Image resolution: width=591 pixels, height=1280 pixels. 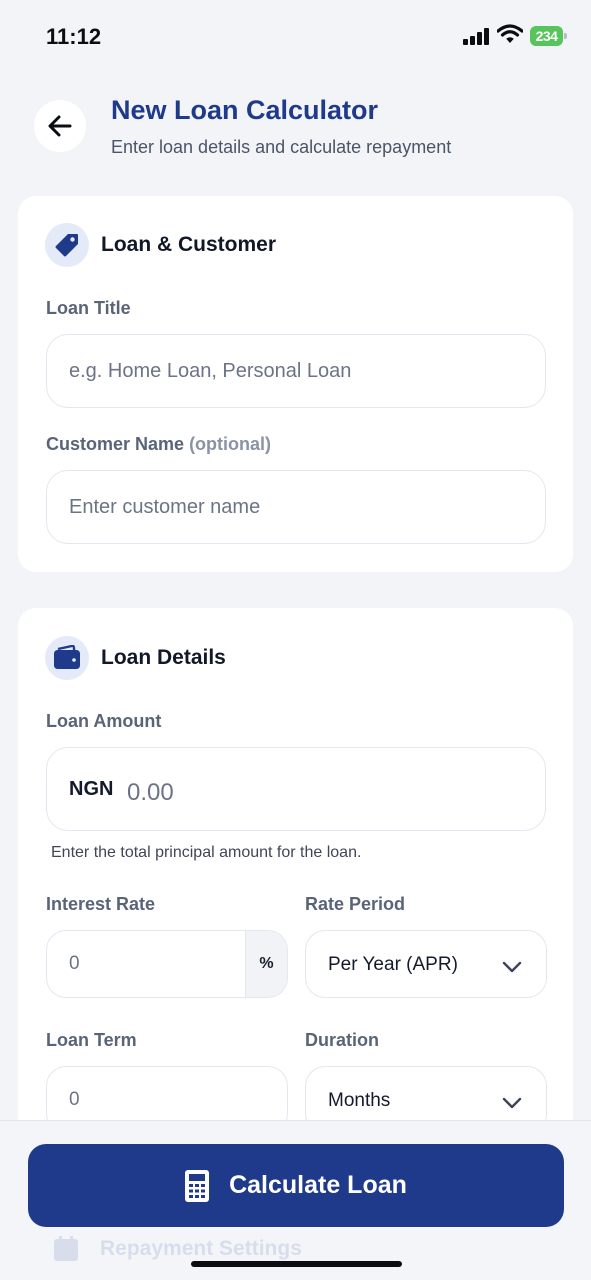 I want to click on calculate-loan-label: Calculate Loan, so click(x=318, y=1185).